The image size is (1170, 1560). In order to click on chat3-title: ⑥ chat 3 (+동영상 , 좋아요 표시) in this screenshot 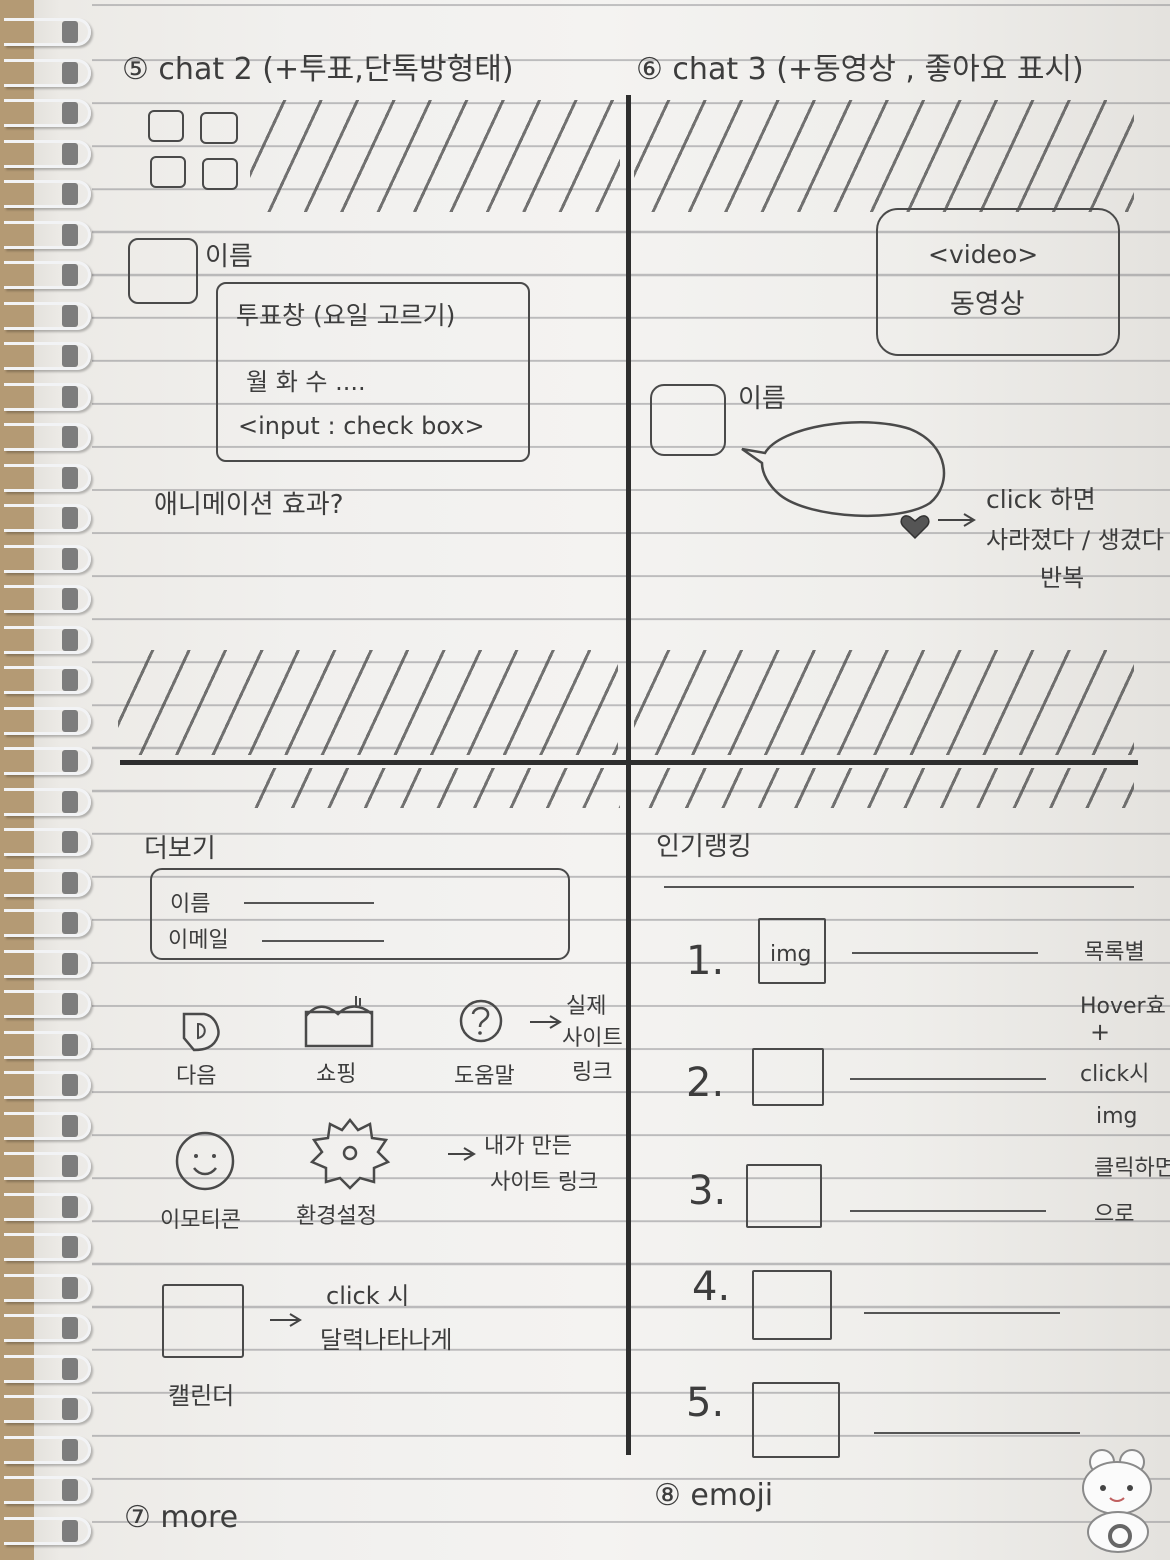, I will do `click(860, 69)`.